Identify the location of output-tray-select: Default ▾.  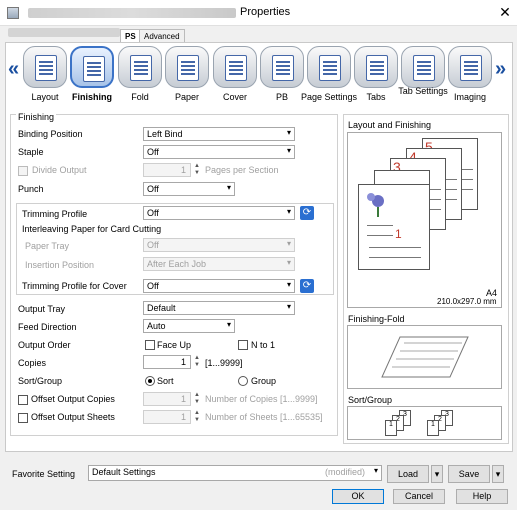
(219, 308).